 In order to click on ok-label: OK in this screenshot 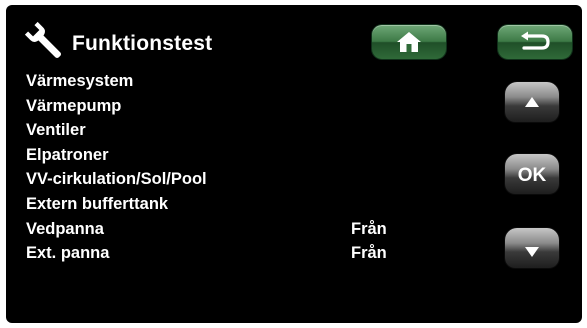, I will do `click(532, 175)`.